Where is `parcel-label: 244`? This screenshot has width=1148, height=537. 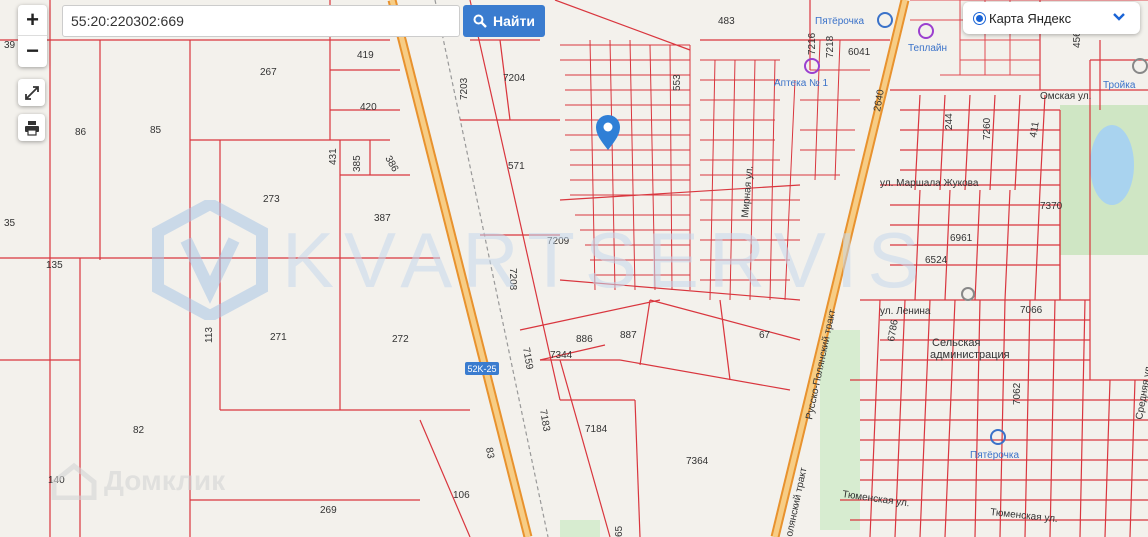
parcel-label: 244 is located at coordinates (949, 121).